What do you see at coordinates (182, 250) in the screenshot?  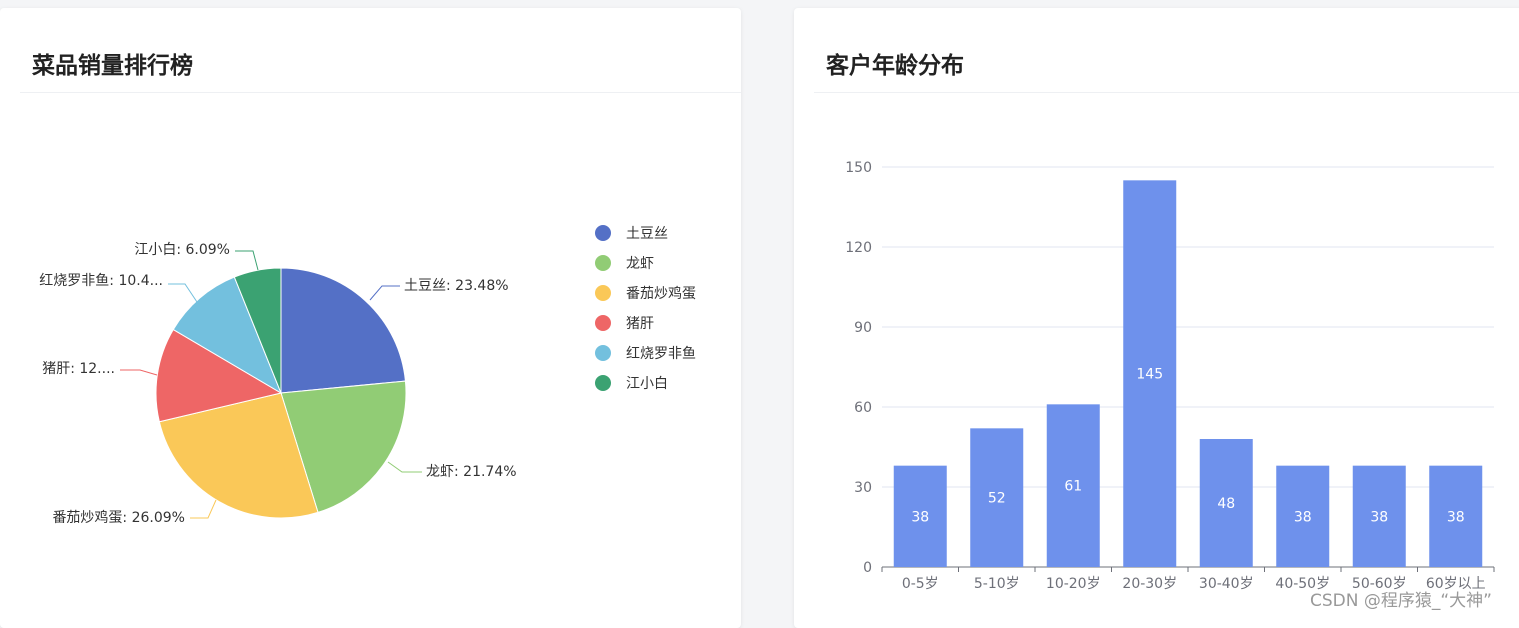 I see `pie-label: 江小白: 6.09%` at bounding box center [182, 250].